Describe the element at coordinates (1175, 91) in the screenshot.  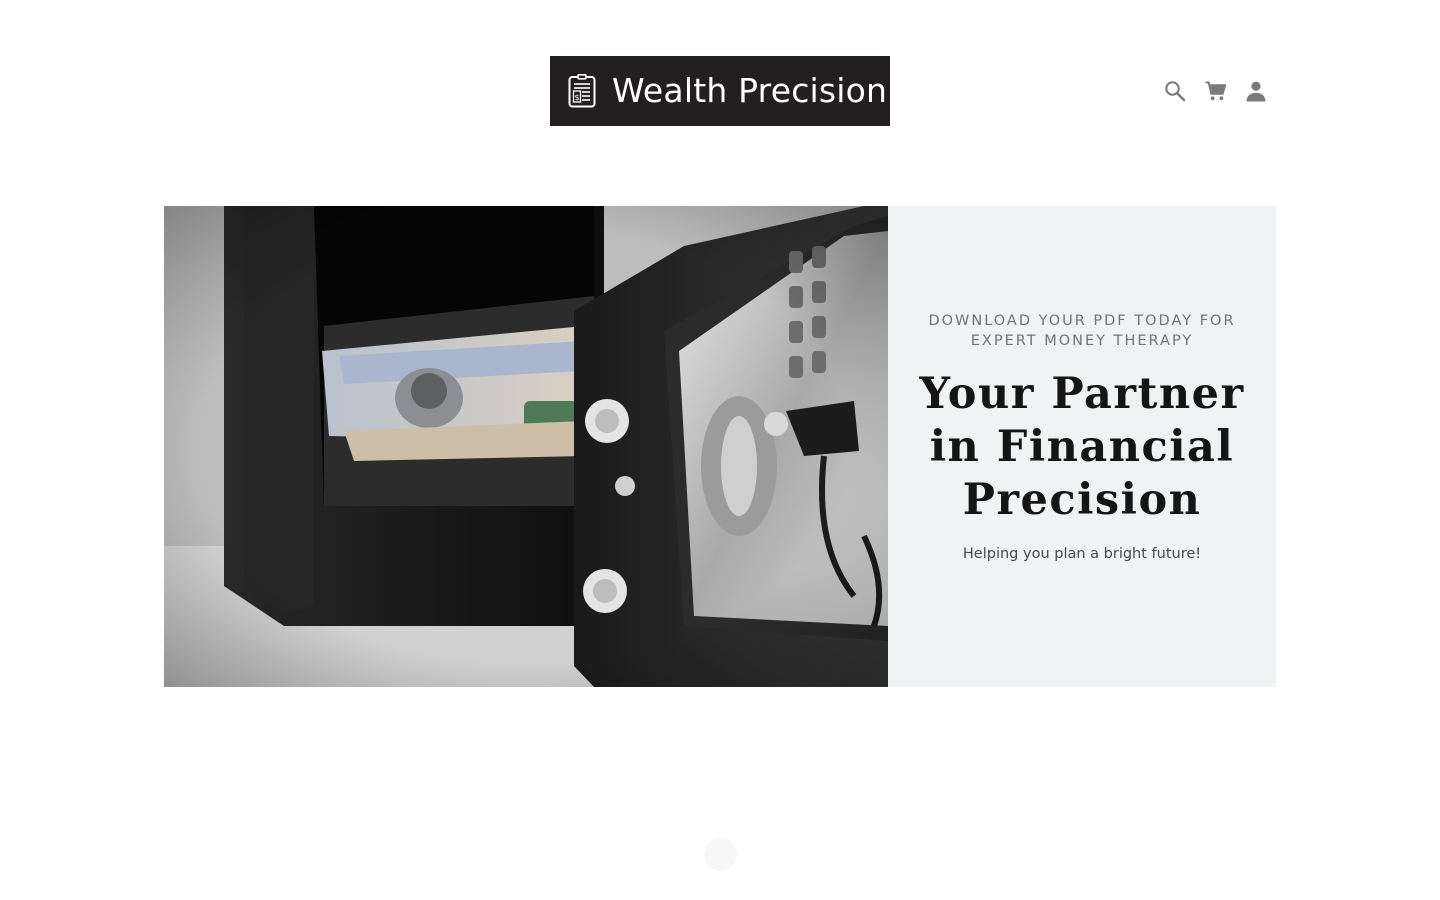
I see `search-icon` at that location.